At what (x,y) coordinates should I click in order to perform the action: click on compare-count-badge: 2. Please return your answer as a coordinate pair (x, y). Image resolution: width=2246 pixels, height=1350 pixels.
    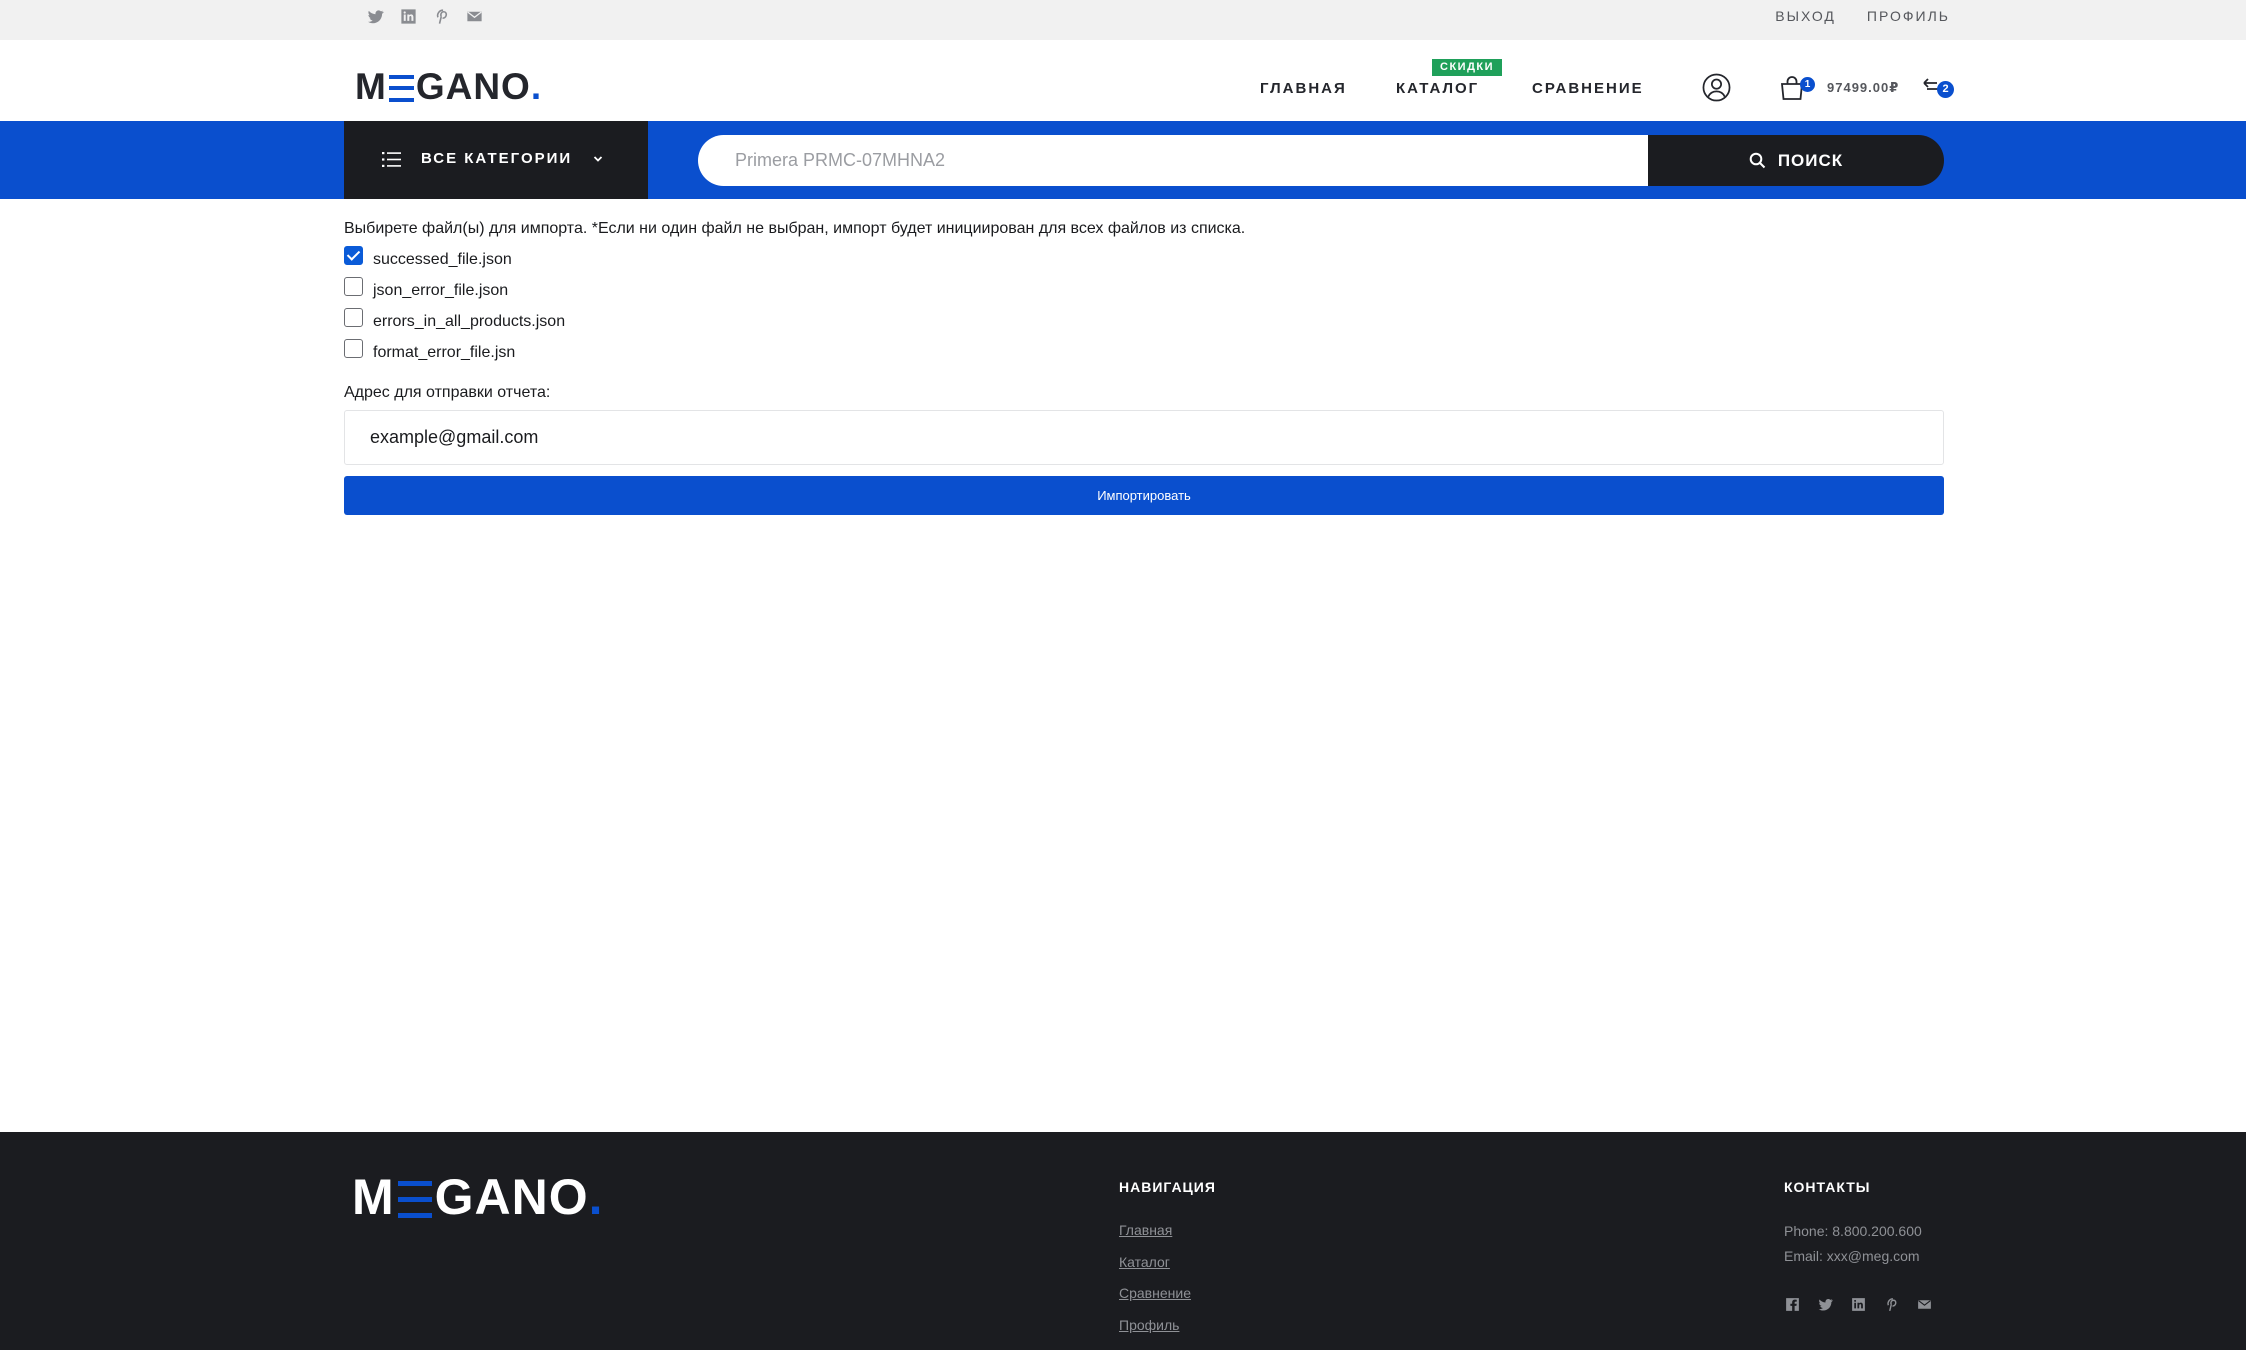
    Looking at the image, I should click on (1945, 89).